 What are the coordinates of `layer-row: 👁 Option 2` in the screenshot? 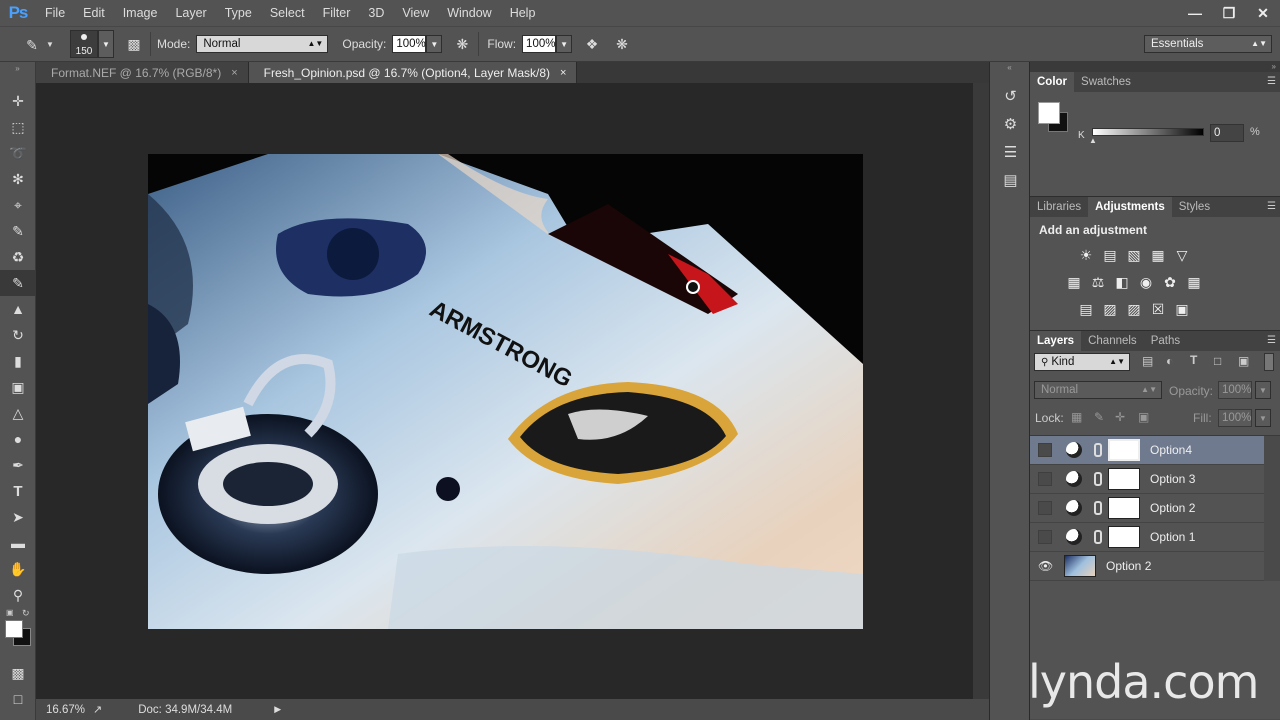 It's located at (1147, 566).